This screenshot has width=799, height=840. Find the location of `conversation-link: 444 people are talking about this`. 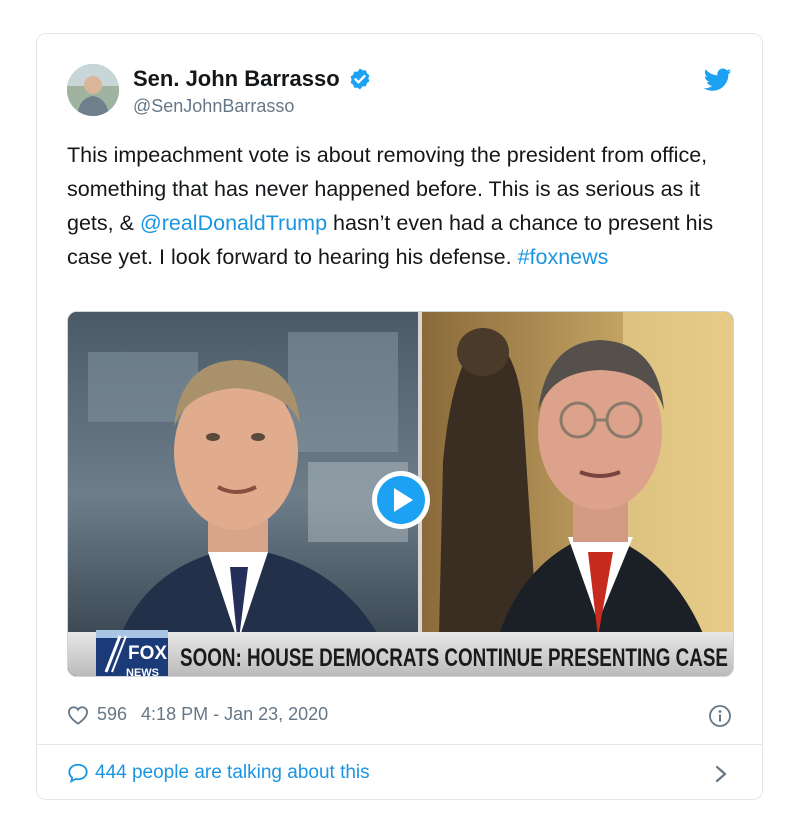

conversation-link: 444 people are talking about this is located at coordinates (218, 773).